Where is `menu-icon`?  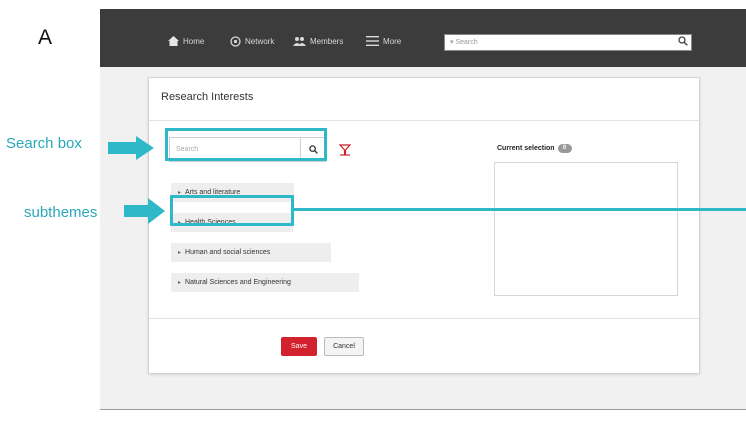 menu-icon is located at coordinates (372, 41).